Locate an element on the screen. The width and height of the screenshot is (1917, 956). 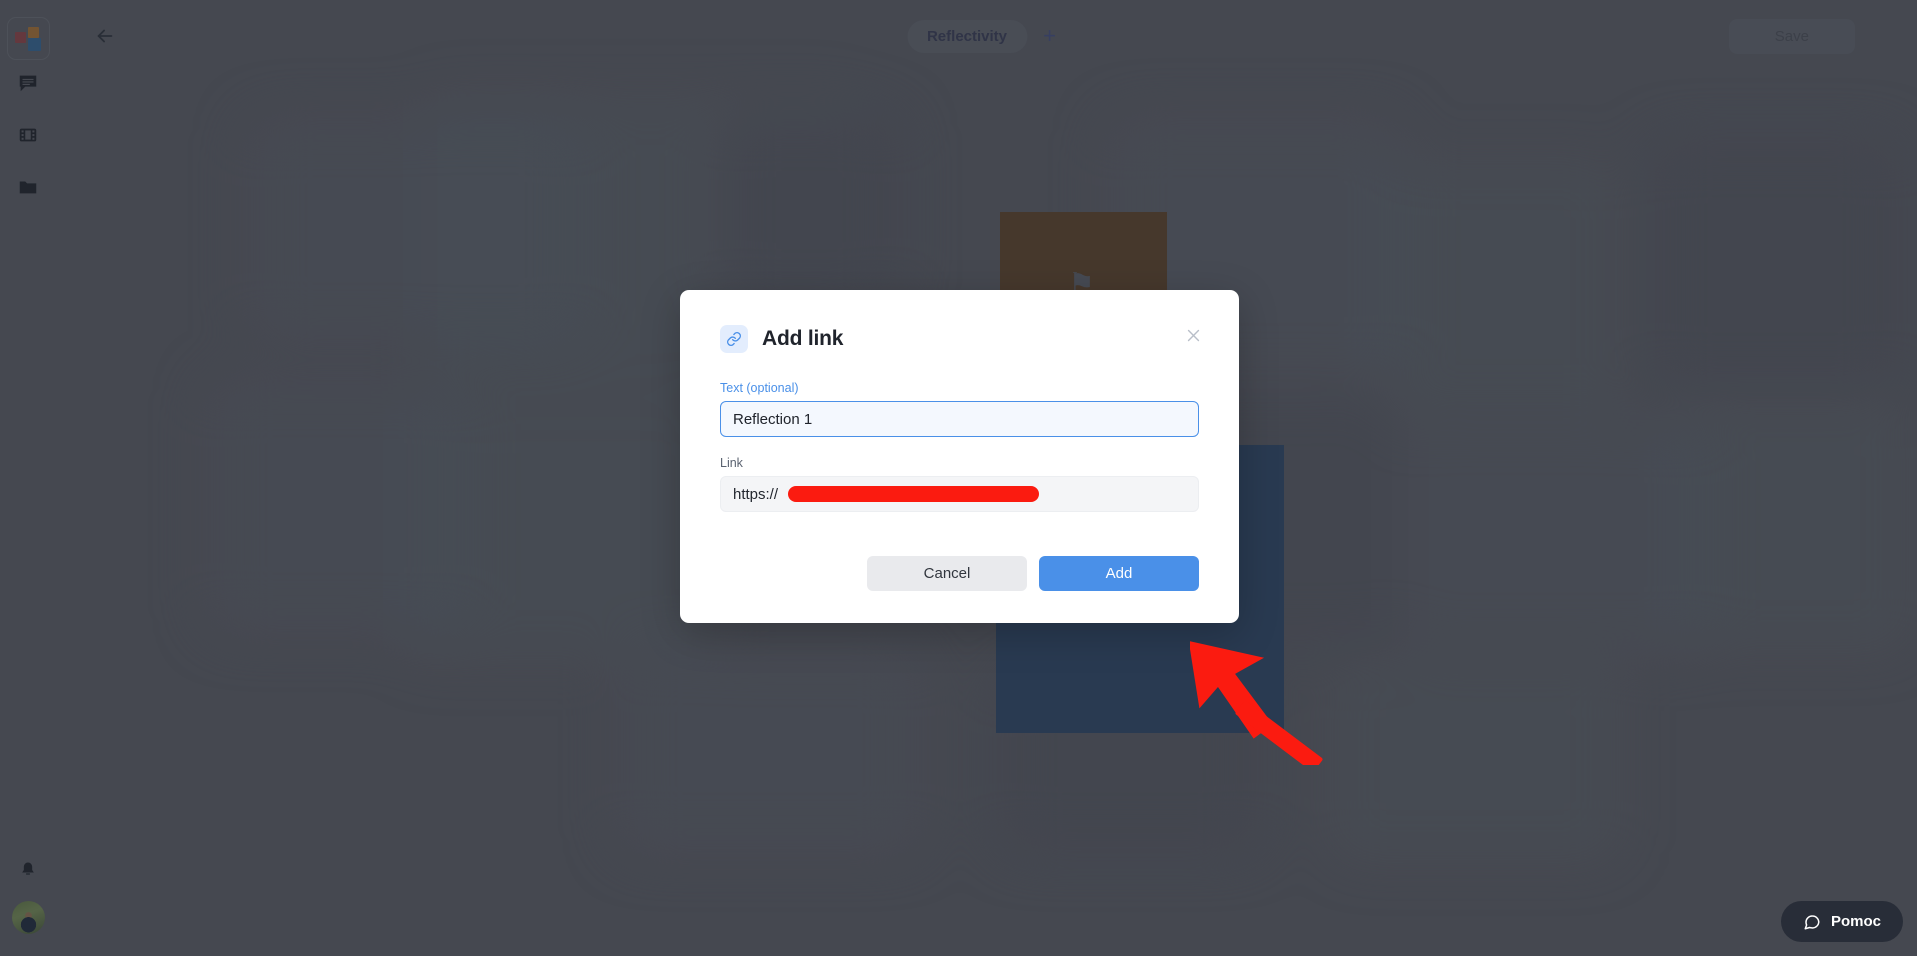
link-text-input is located at coordinates (959, 419).